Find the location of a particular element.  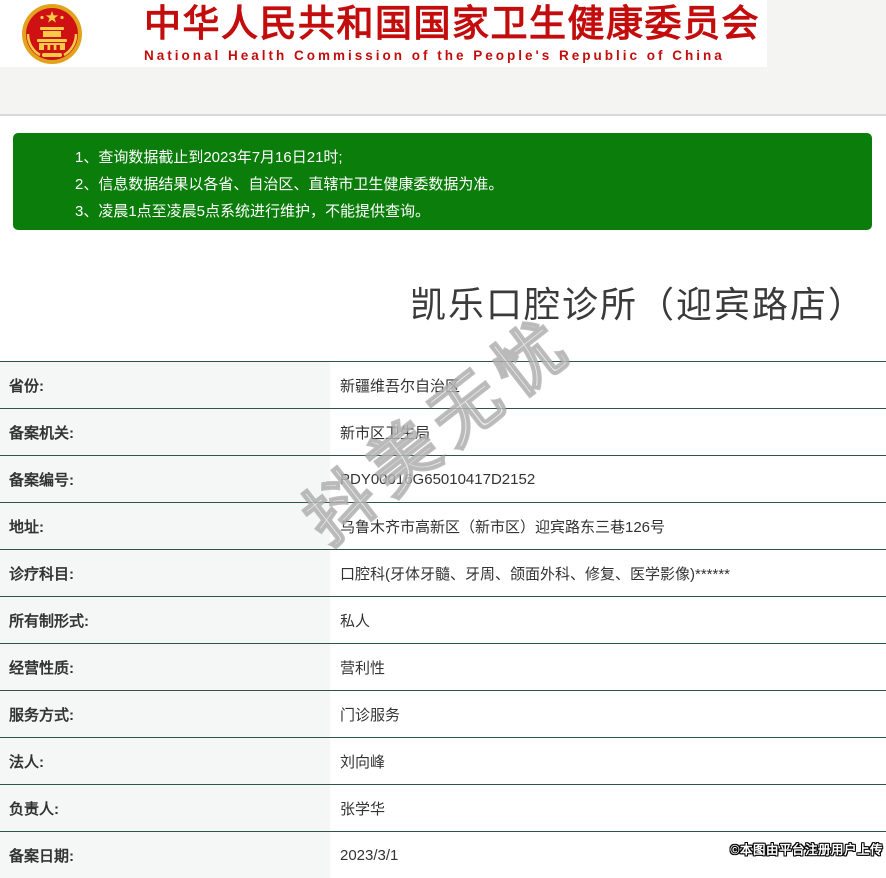

field-label: 经营性质: is located at coordinates (165, 667).